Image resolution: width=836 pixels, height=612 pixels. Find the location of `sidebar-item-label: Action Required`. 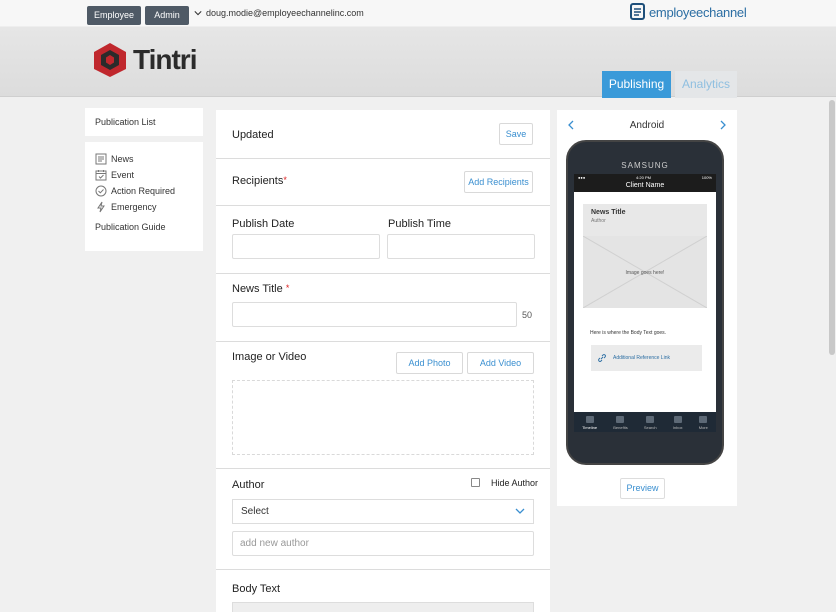

sidebar-item-label: Action Required is located at coordinates (143, 191).